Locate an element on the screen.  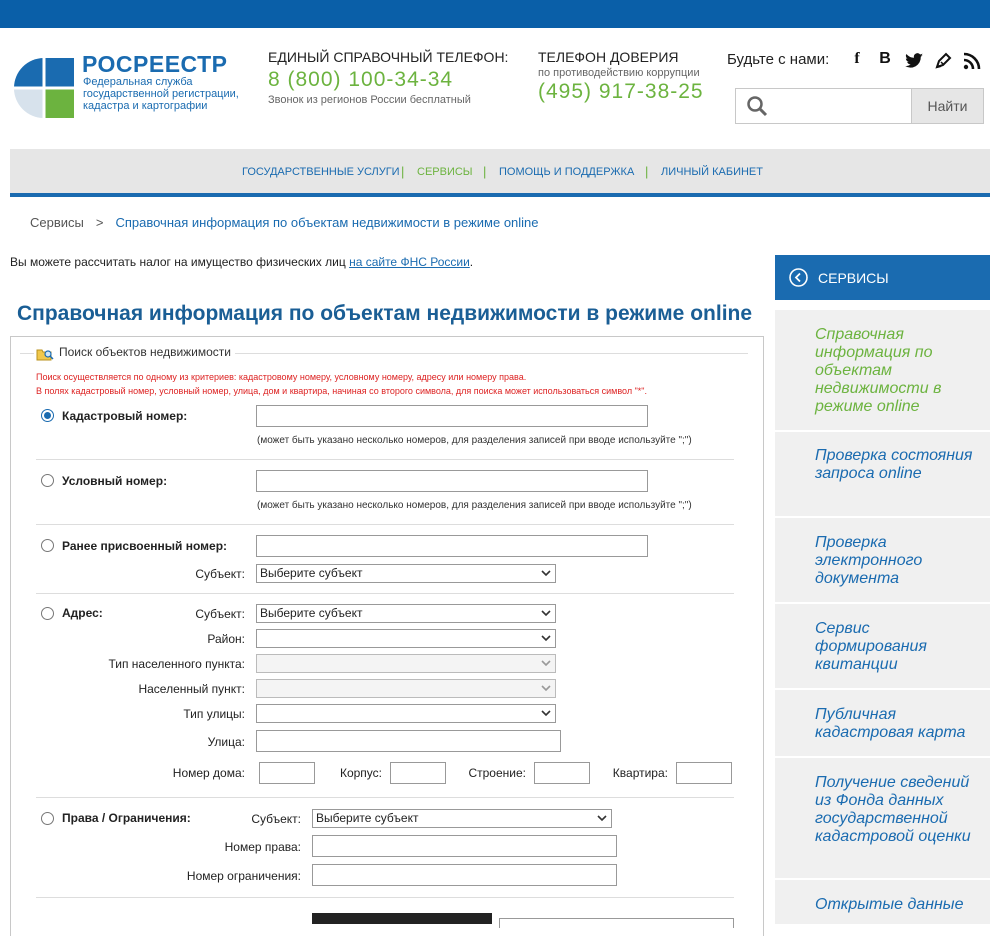
street-label: Улица: is located at coordinates (226, 742).